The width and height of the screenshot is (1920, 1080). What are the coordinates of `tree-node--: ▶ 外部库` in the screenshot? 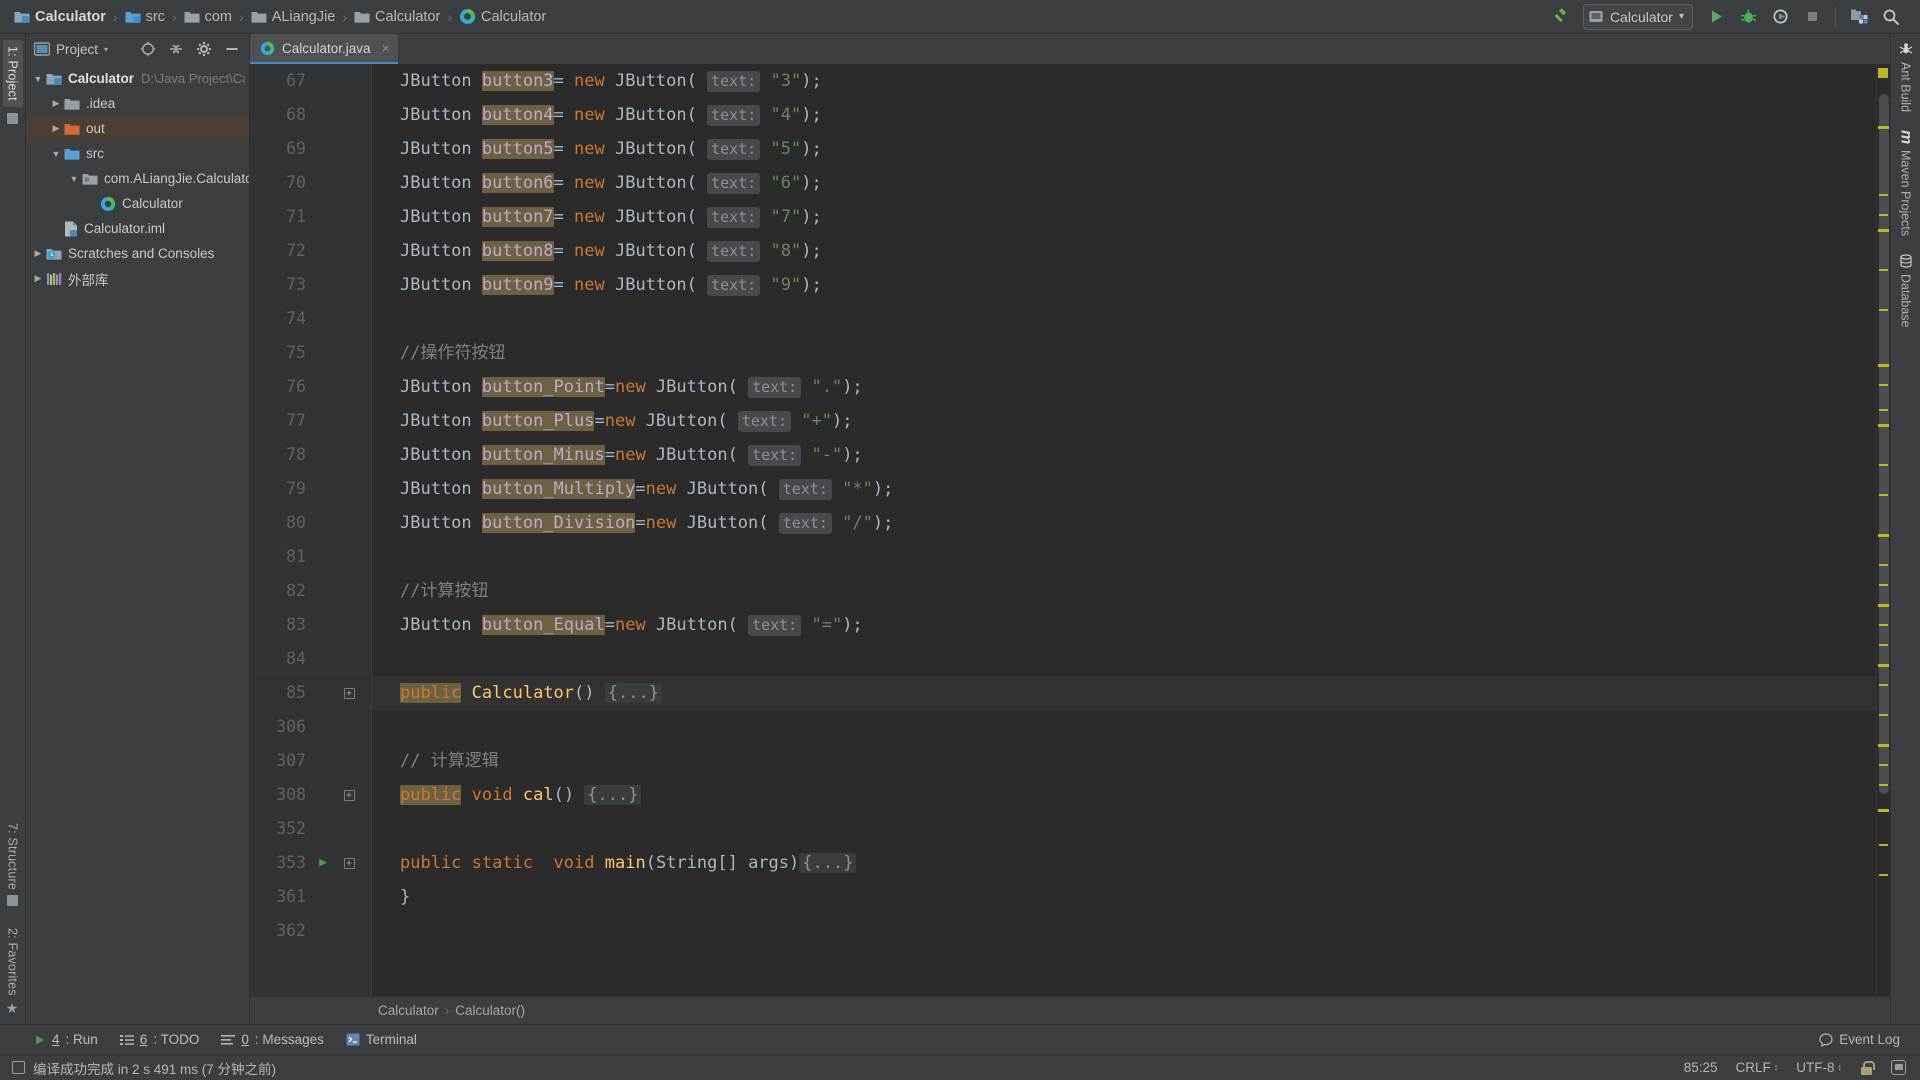 It's located at (137, 278).